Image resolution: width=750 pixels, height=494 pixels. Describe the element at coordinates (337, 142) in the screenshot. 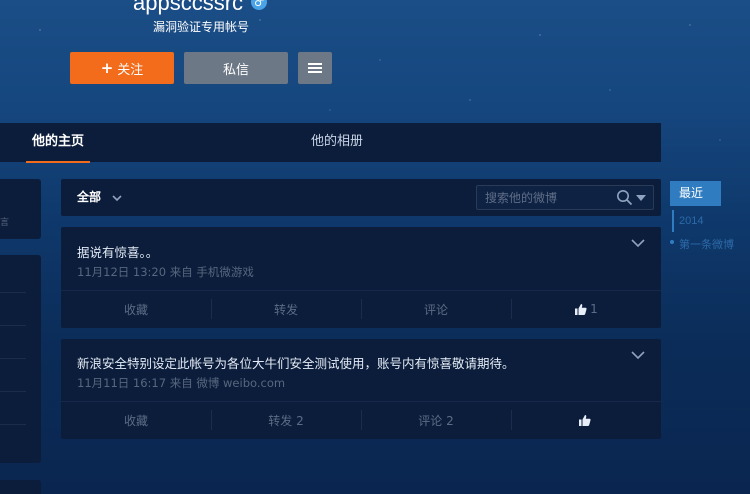

I see `tab-album: 他的相册` at that location.